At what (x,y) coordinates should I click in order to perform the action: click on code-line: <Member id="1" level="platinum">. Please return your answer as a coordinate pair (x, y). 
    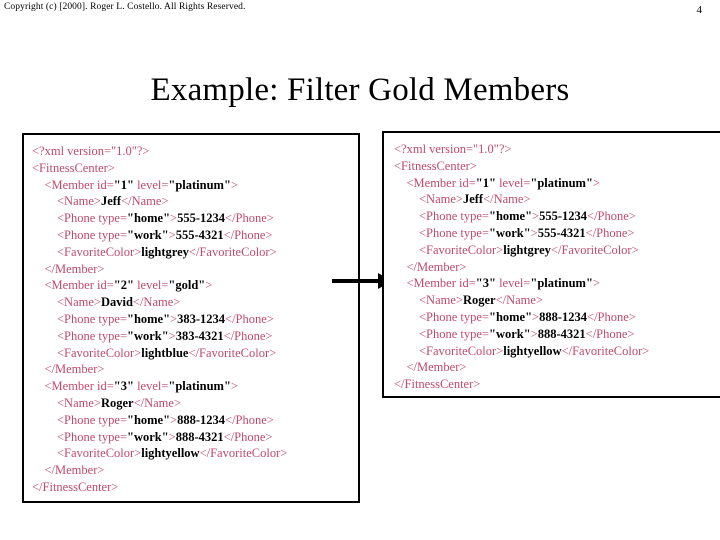
    Looking at the image, I should click on (195, 185).